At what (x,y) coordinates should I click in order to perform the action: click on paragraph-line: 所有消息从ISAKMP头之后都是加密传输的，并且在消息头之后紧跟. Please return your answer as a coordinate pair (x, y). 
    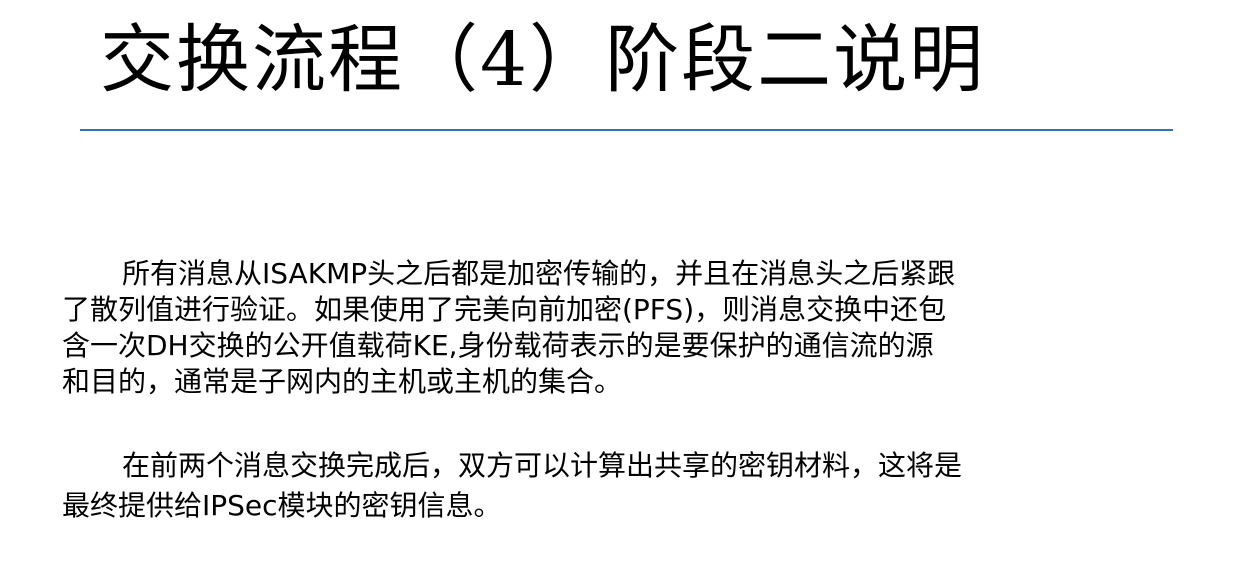
    Looking at the image, I should click on (539, 273).